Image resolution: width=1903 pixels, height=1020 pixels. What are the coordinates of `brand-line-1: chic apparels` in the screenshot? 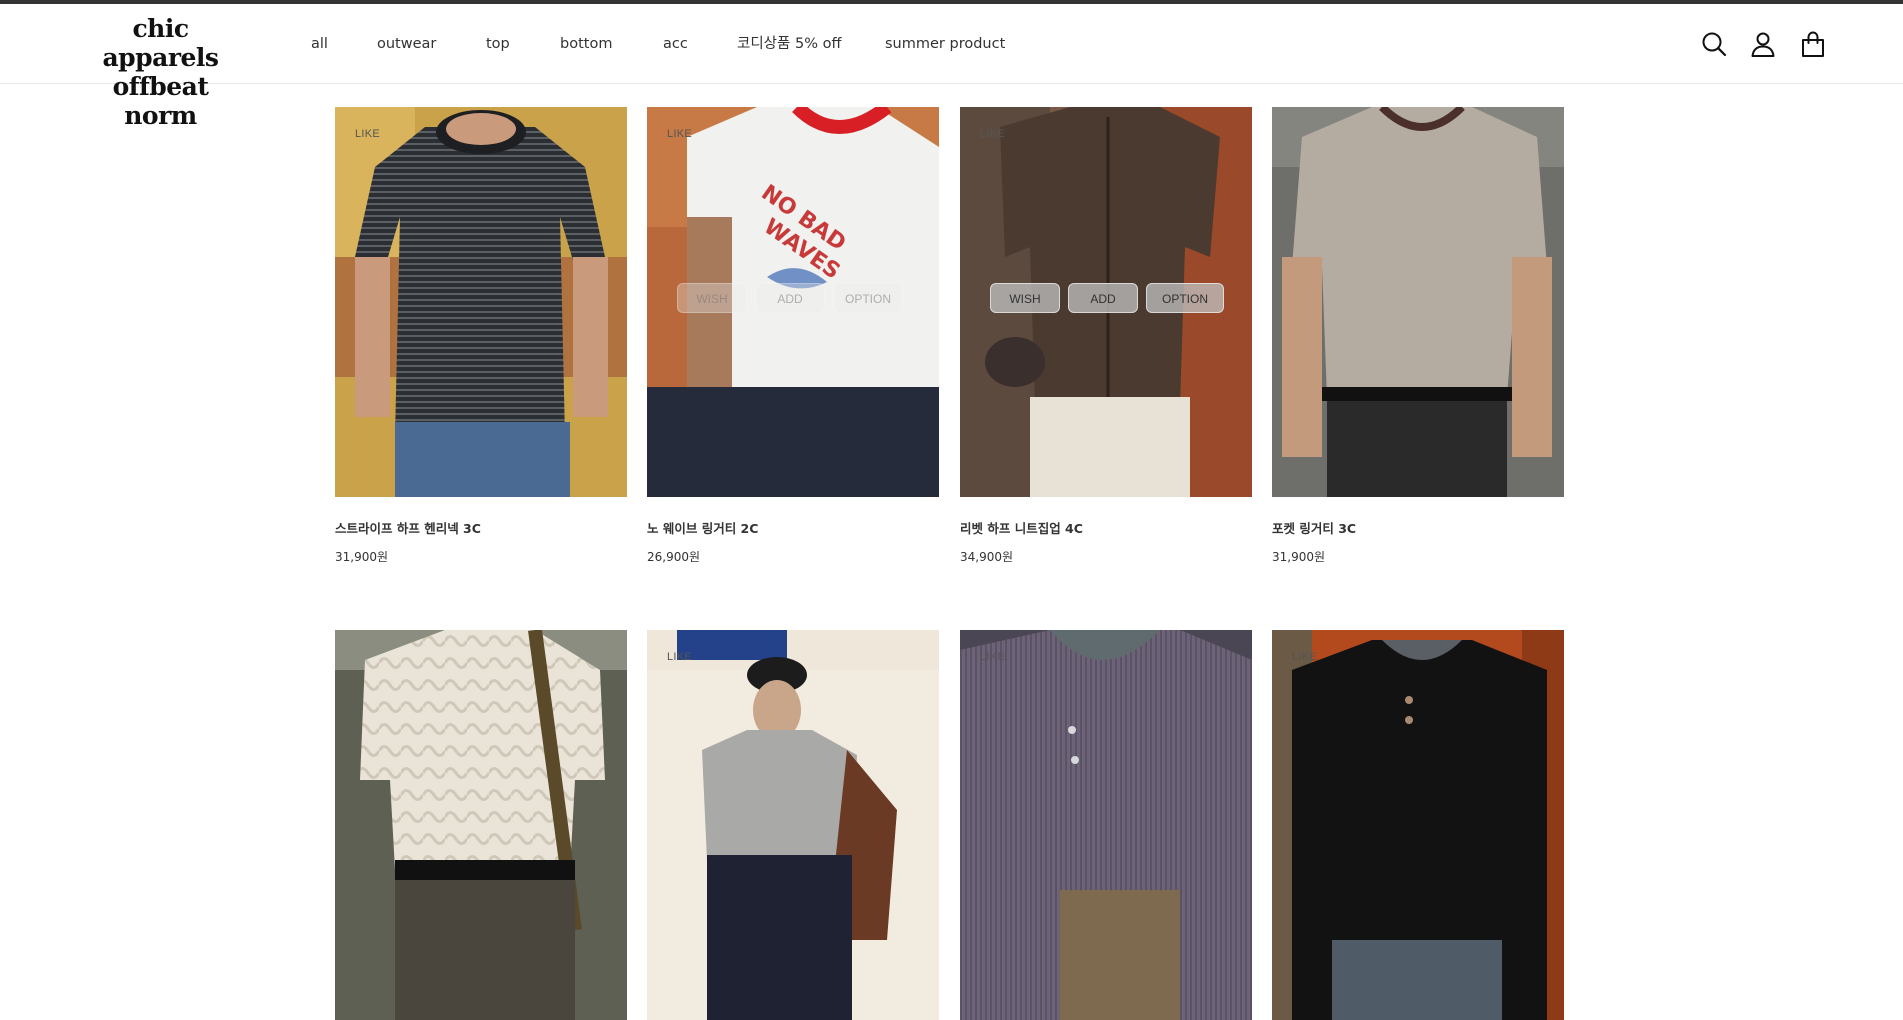 It's located at (160, 43).